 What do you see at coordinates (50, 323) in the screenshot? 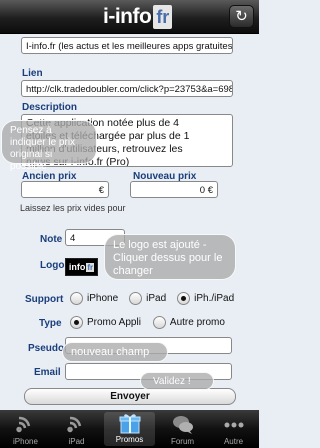
I see `type-label: Type` at bounding box center [50, 323].